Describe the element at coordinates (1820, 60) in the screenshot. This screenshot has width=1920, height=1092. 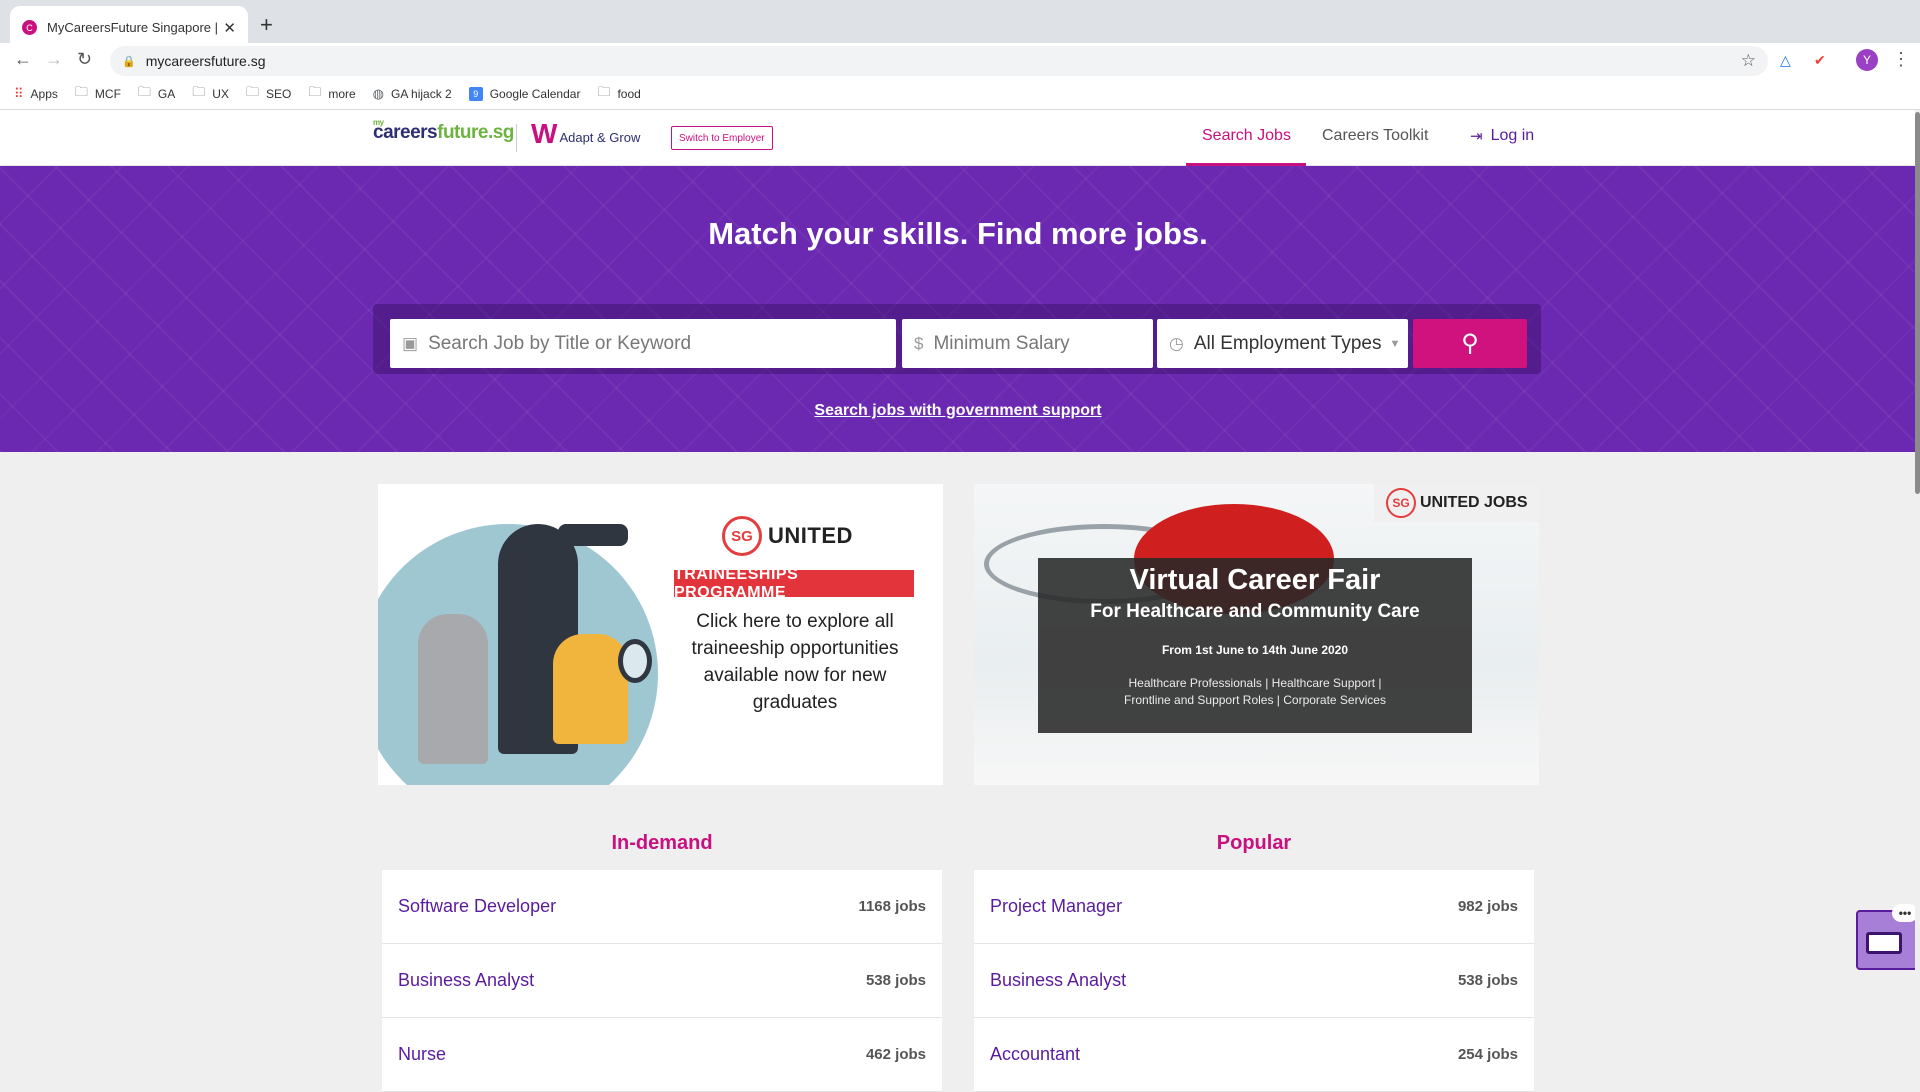
I see `extension-color-icon: ✔` at that location.